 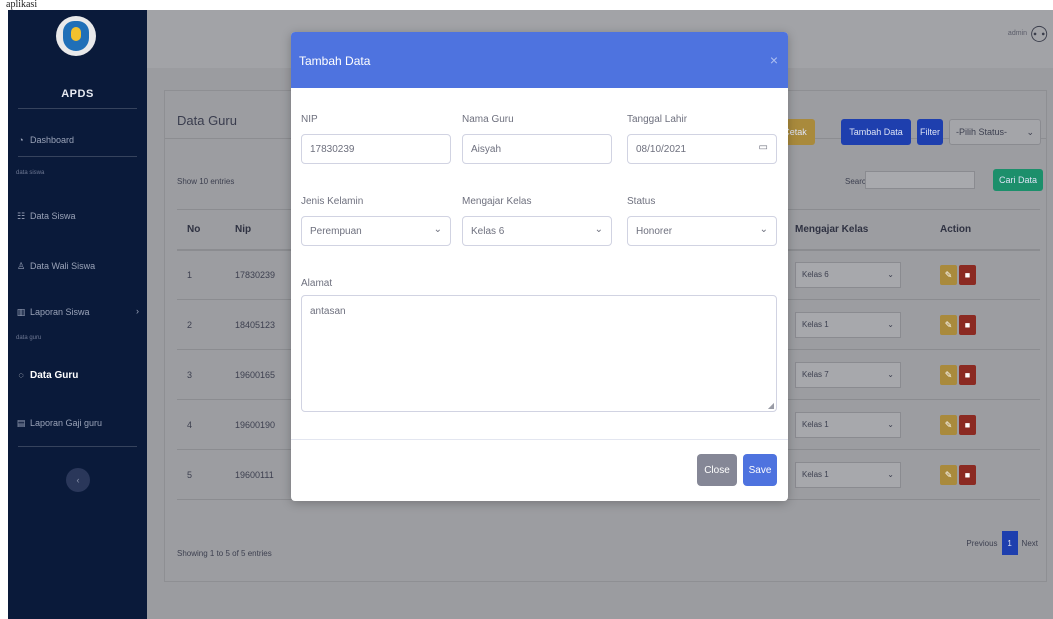 What do you see at coordinates (201, 374) in the screenshot?
I see `row-number: 3` at bounding box center [201, 374].